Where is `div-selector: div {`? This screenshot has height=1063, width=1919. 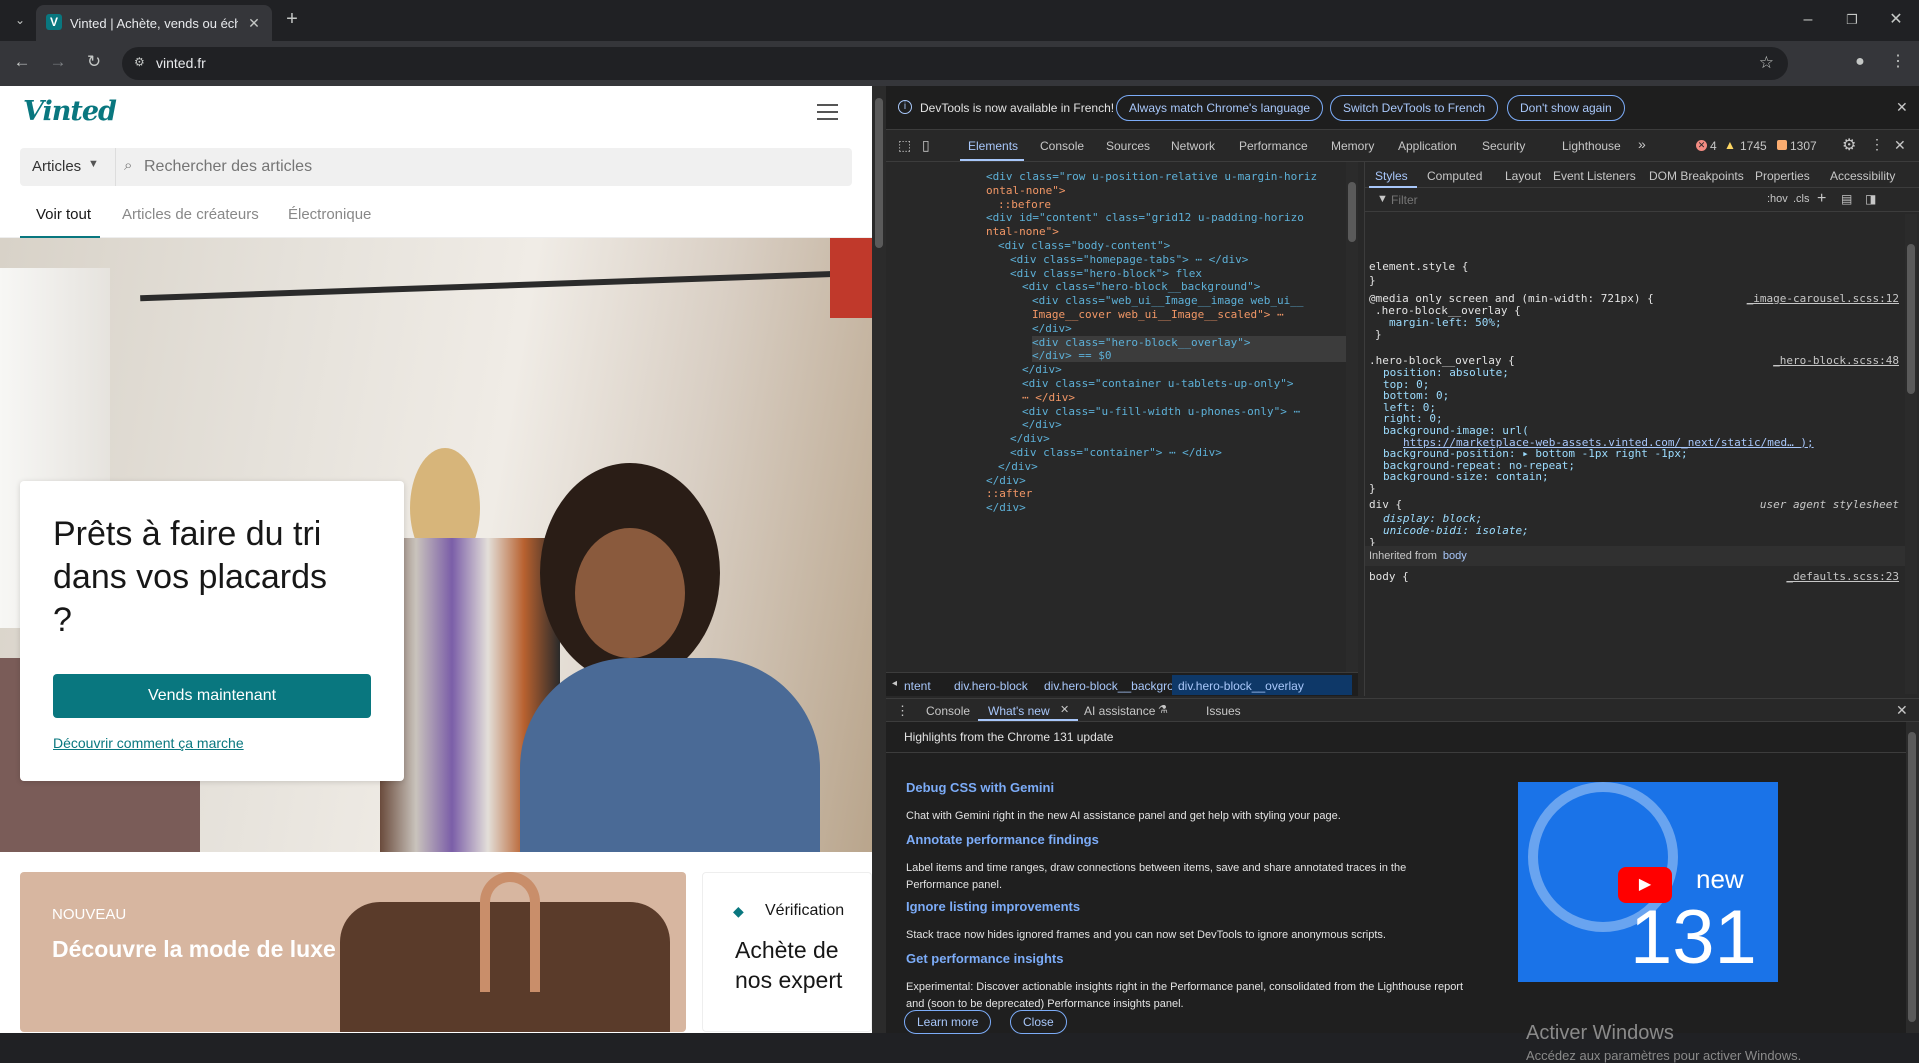
div-selector: div { is located at coordinates (1385, 504).